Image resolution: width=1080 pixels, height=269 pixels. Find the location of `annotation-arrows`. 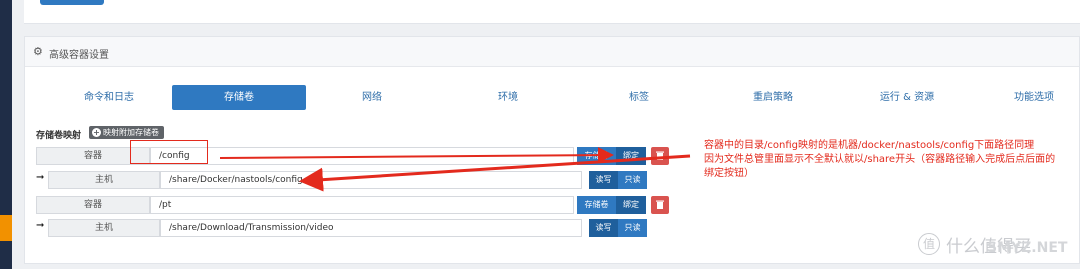

annotation-arrows is located at coordinates (455, 169).